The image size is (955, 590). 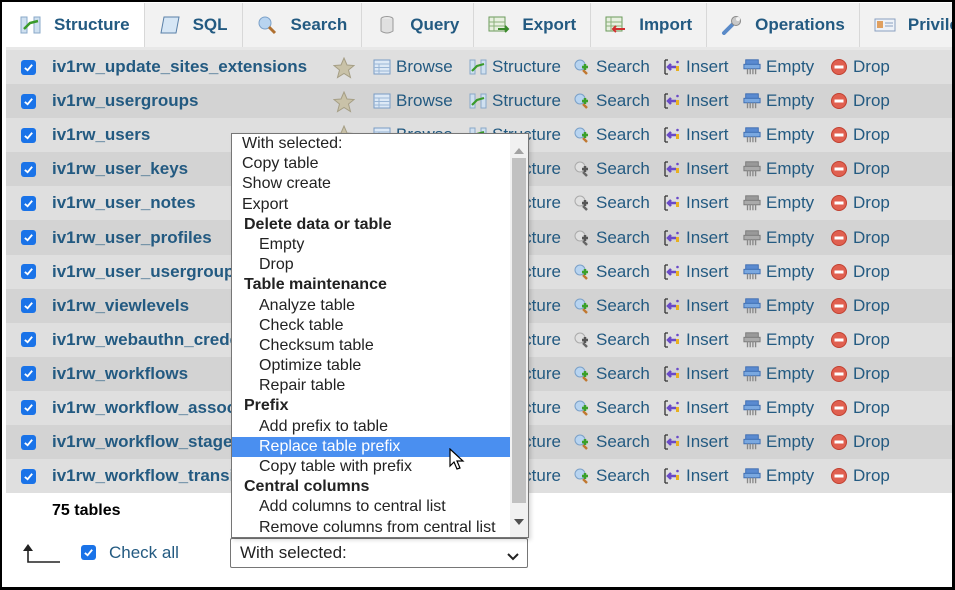 I want to click on scroll-up-arrow-icon, so click(x=519, y=150).